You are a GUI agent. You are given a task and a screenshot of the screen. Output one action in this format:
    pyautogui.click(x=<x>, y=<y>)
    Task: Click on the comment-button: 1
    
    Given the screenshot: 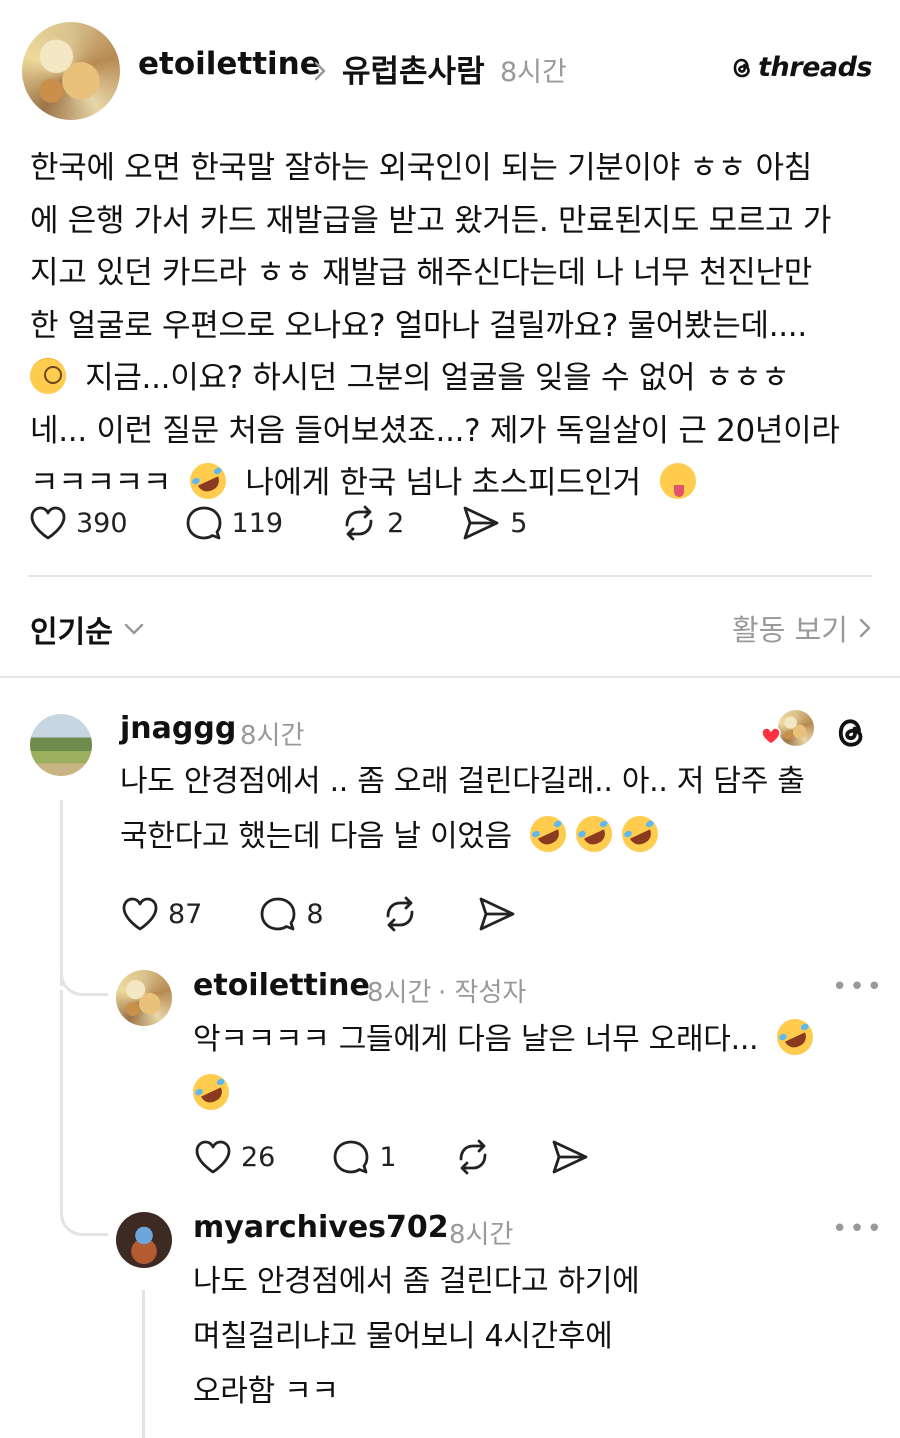 What is the action you would take?
    pyautogui.click(x=364, y=1157)
    